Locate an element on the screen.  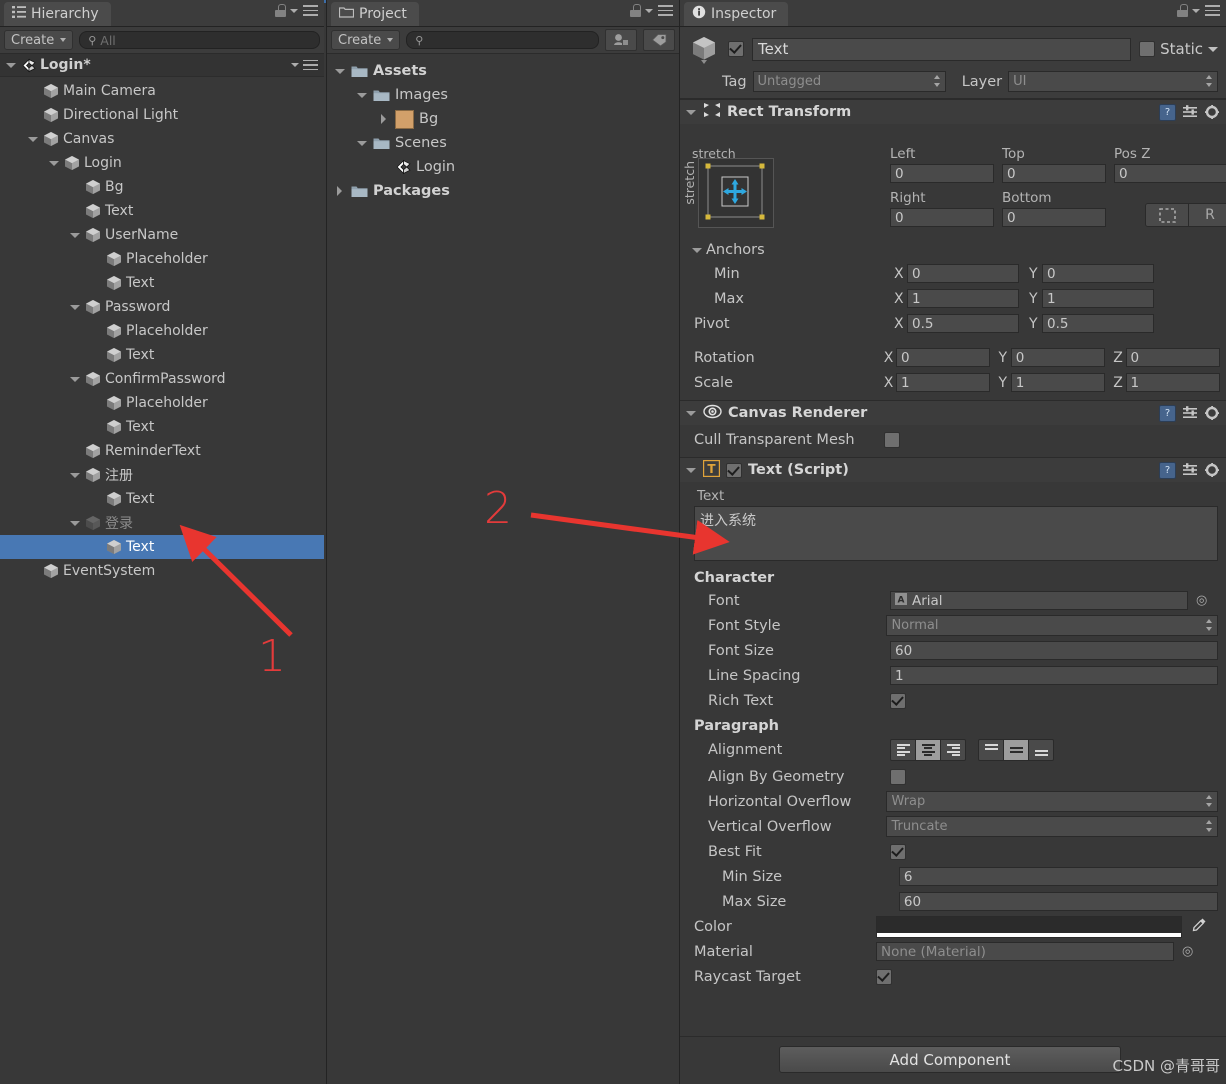
bottom-field: 0 is located at coordinates (1054, 217).